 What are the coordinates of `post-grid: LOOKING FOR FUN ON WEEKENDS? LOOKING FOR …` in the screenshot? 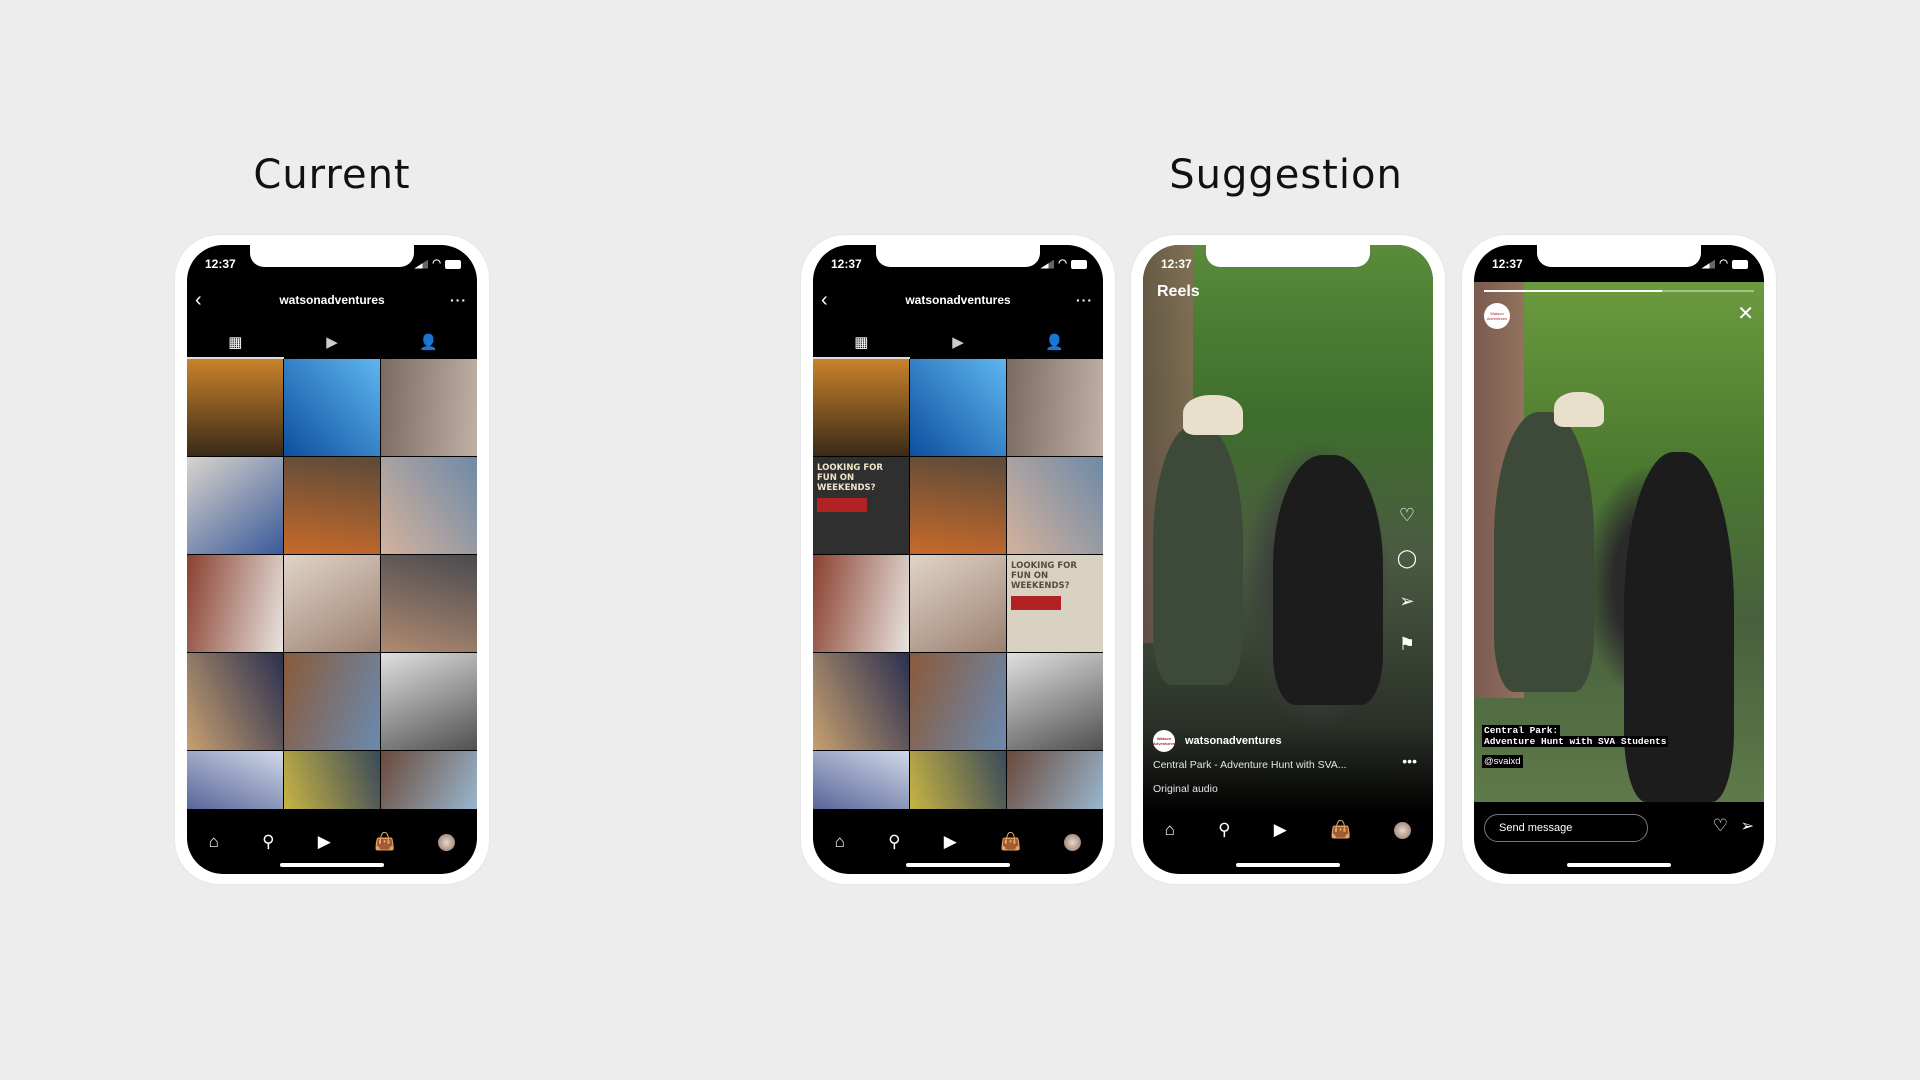 It's located at (958, 584).